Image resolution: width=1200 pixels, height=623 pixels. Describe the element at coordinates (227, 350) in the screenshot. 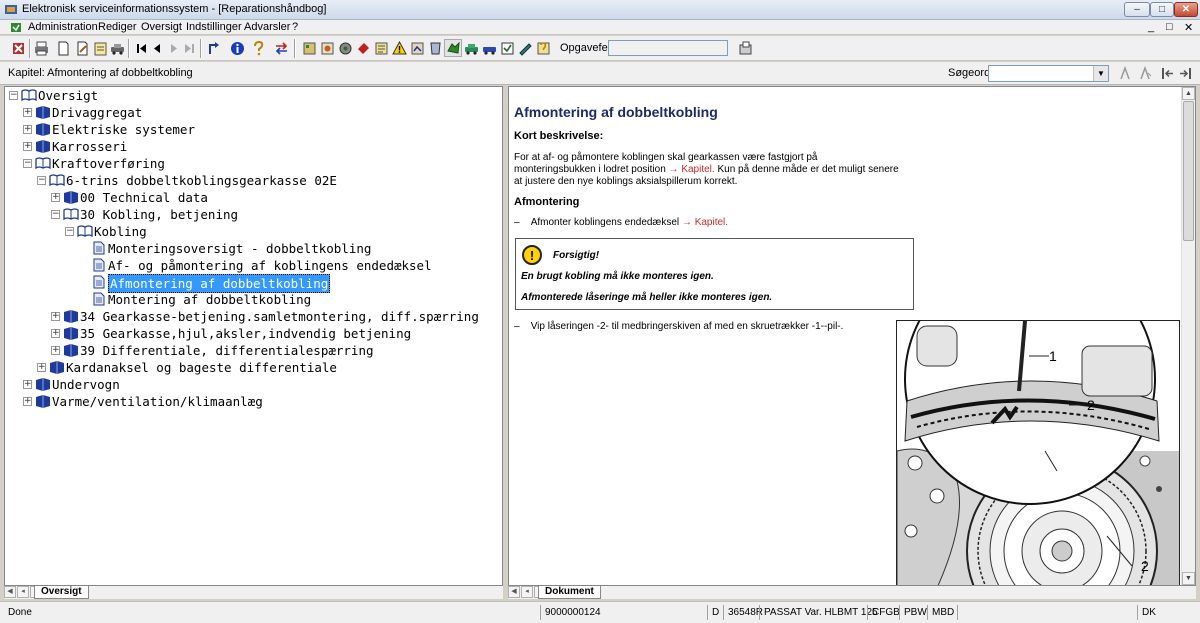

I see `tree-item-label: 39 Differentiale, differentialespærring` at that location.